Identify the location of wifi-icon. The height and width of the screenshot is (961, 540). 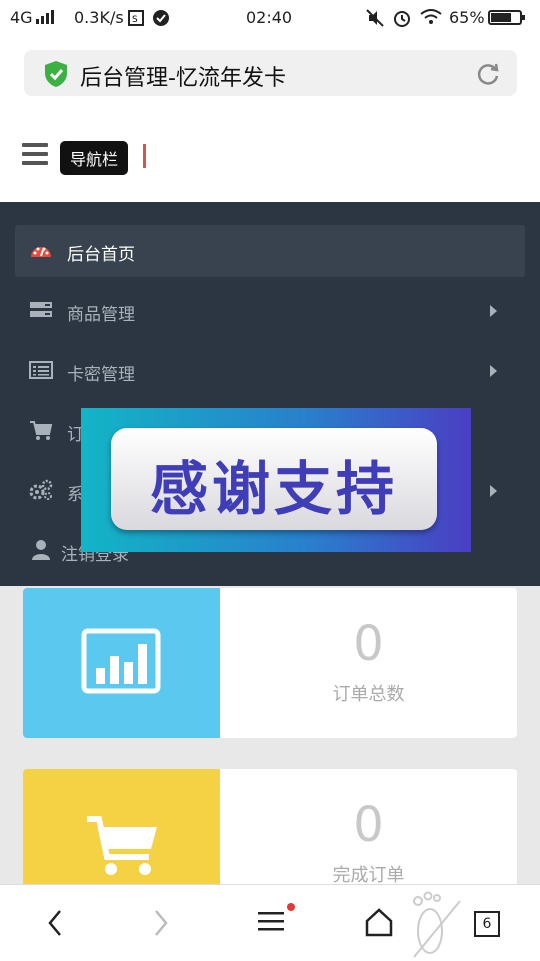
(431, 16).